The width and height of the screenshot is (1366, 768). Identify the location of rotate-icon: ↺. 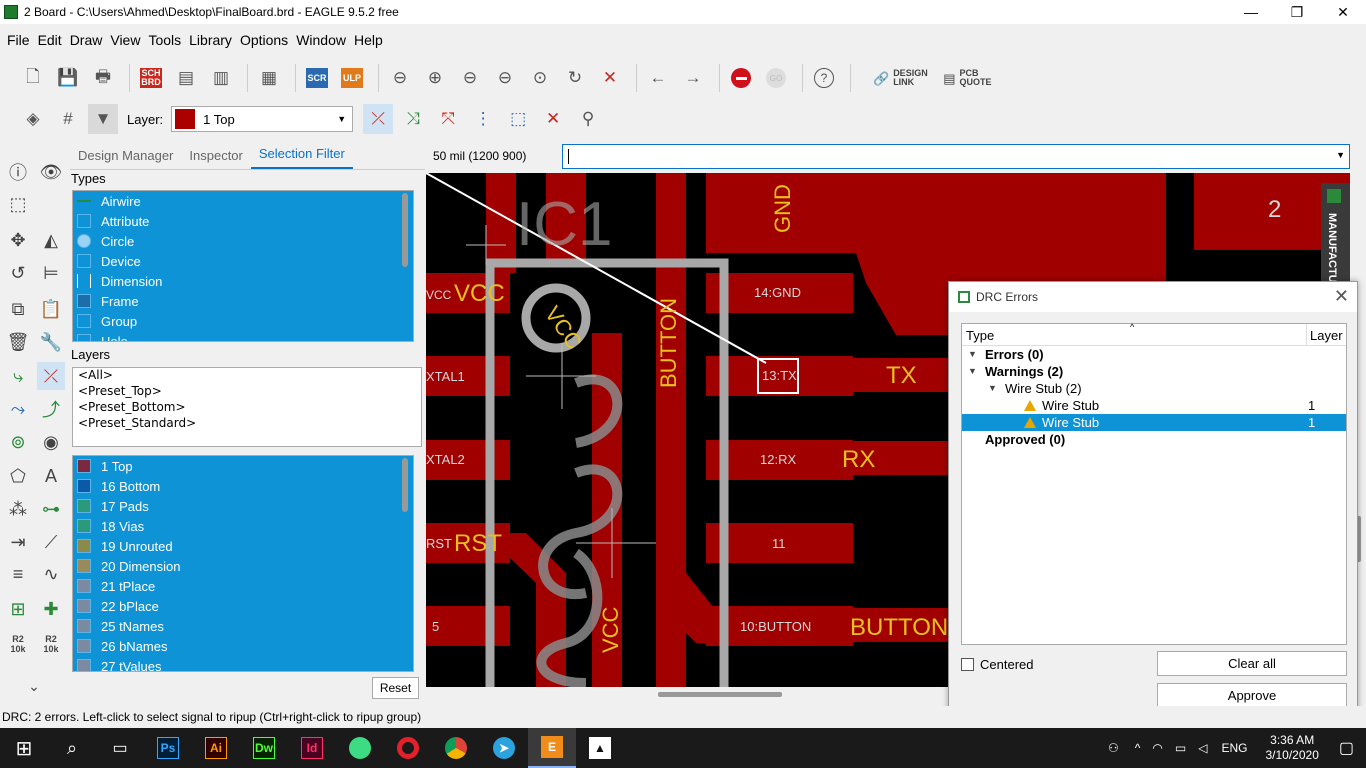
(18, 273).